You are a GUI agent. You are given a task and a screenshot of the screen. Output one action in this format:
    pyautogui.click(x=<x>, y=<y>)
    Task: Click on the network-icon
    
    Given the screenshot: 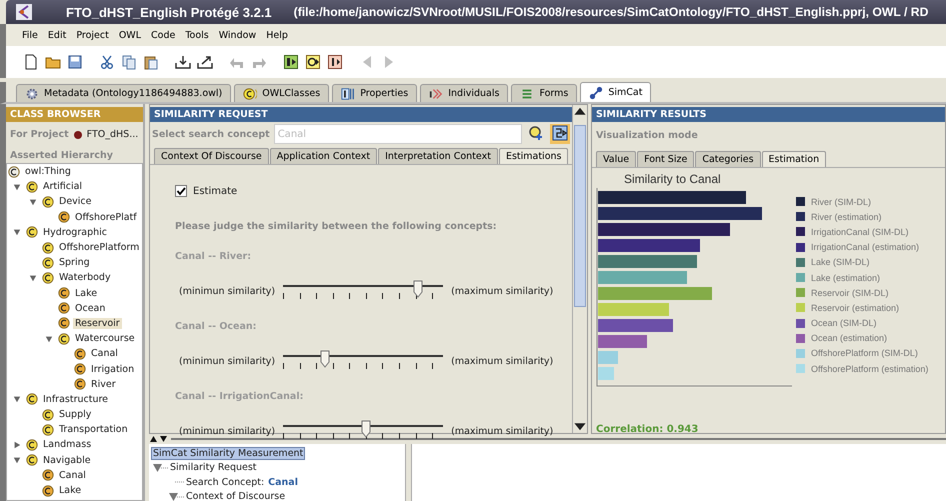 What is the action you would take?
    pyautogui.click(x=596, y=93)
    